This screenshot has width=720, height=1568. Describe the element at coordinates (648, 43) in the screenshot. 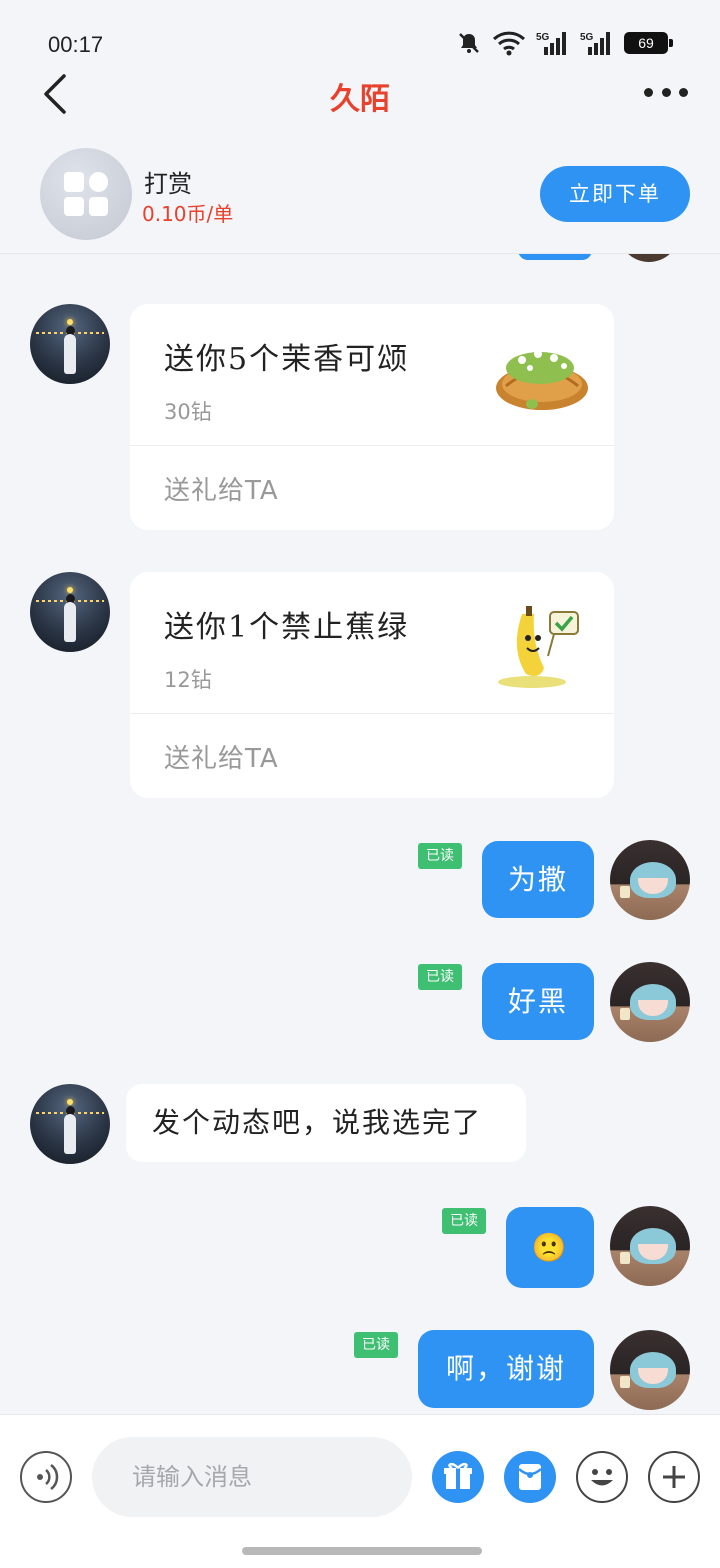

I see `battery-icon: 69` at that location.